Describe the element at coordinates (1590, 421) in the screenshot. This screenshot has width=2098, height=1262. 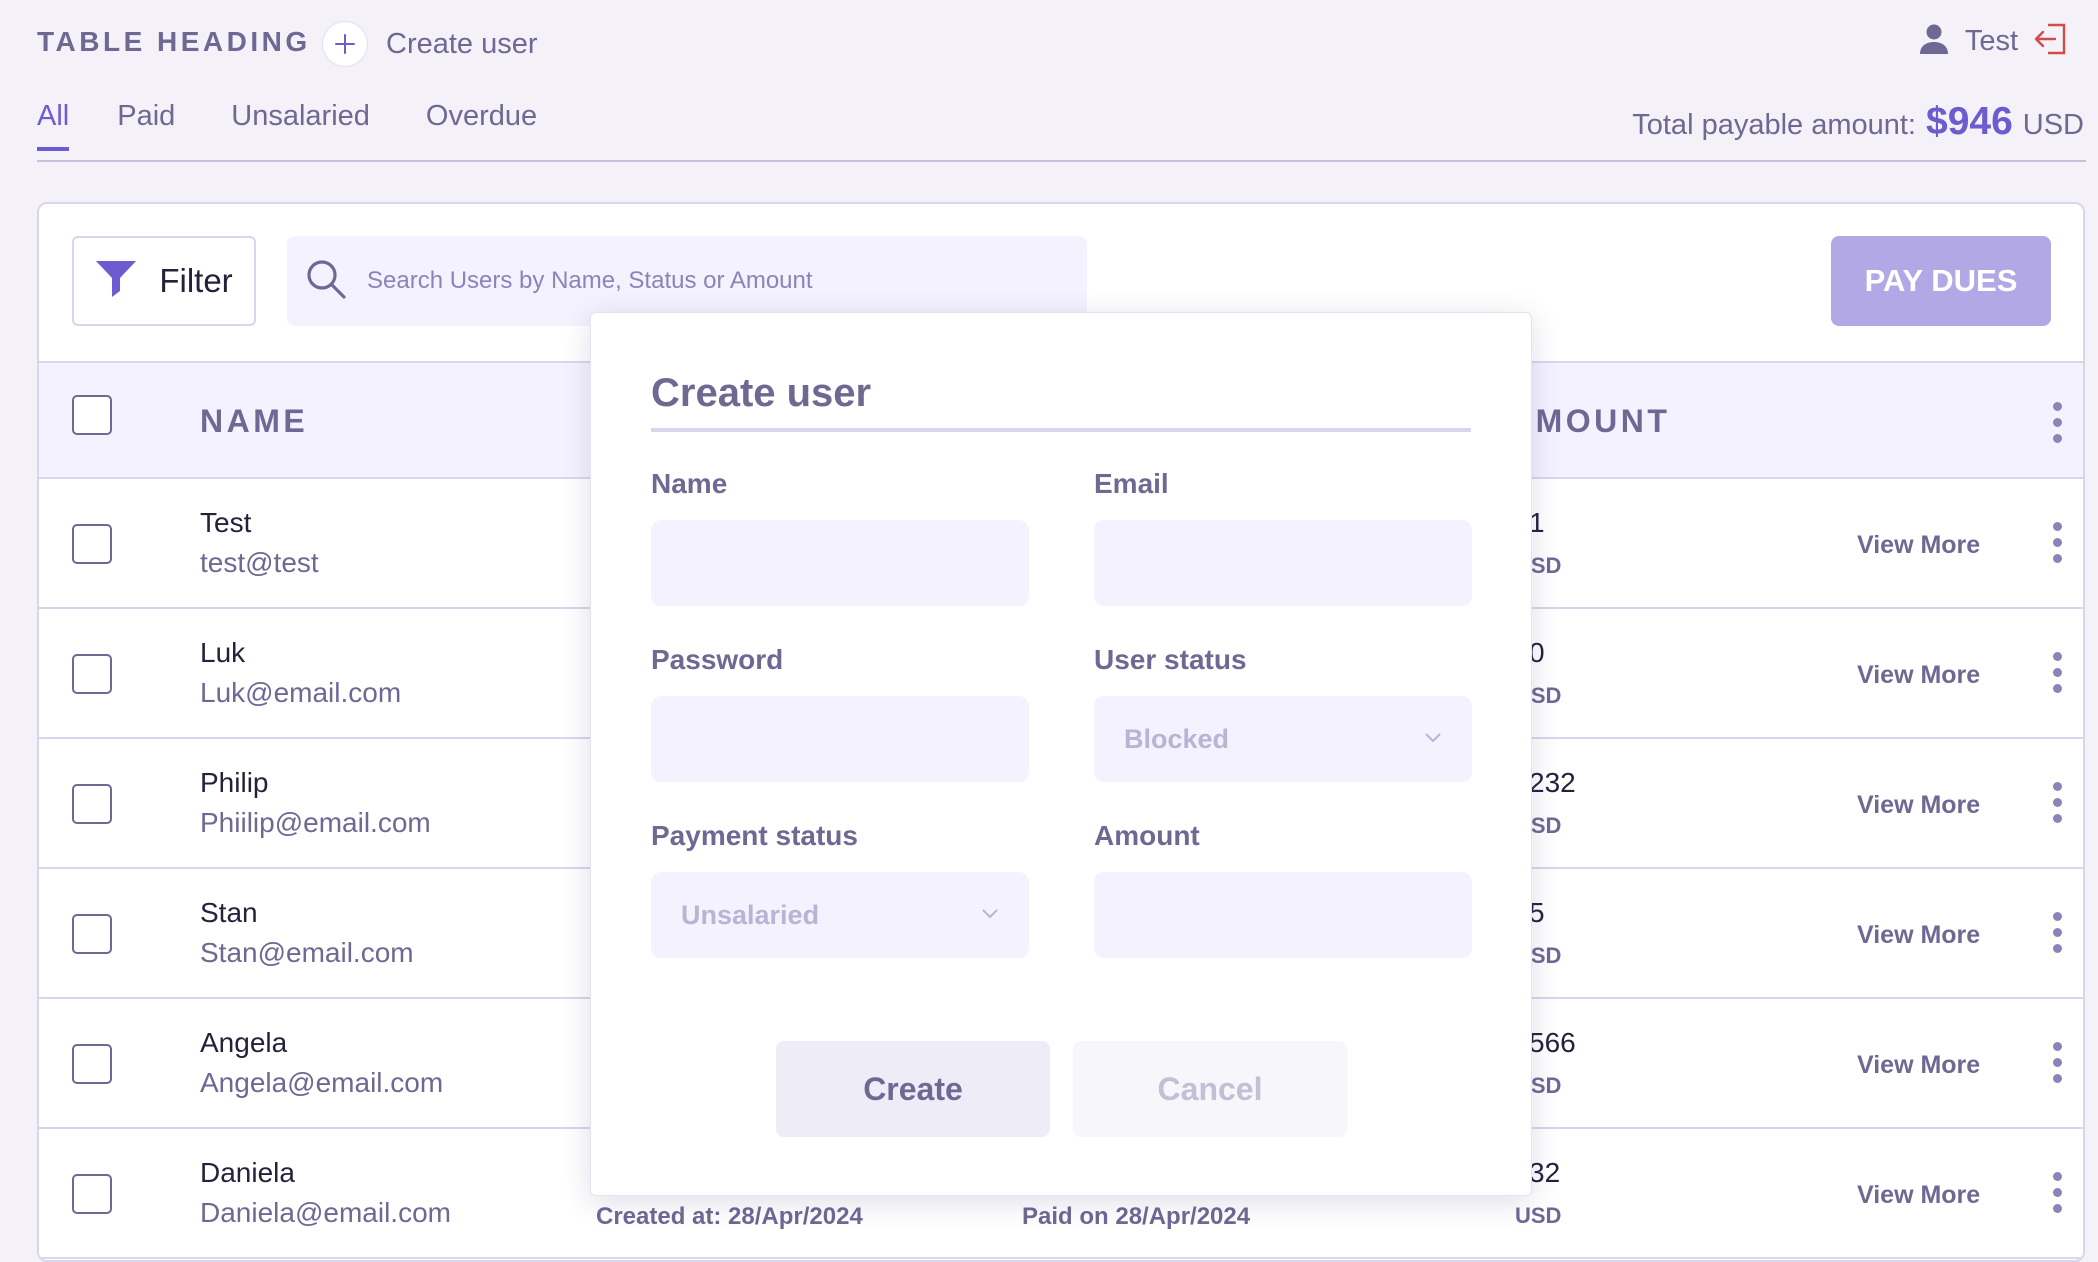
I see `column-header-amount: AMOUNT` at that location.